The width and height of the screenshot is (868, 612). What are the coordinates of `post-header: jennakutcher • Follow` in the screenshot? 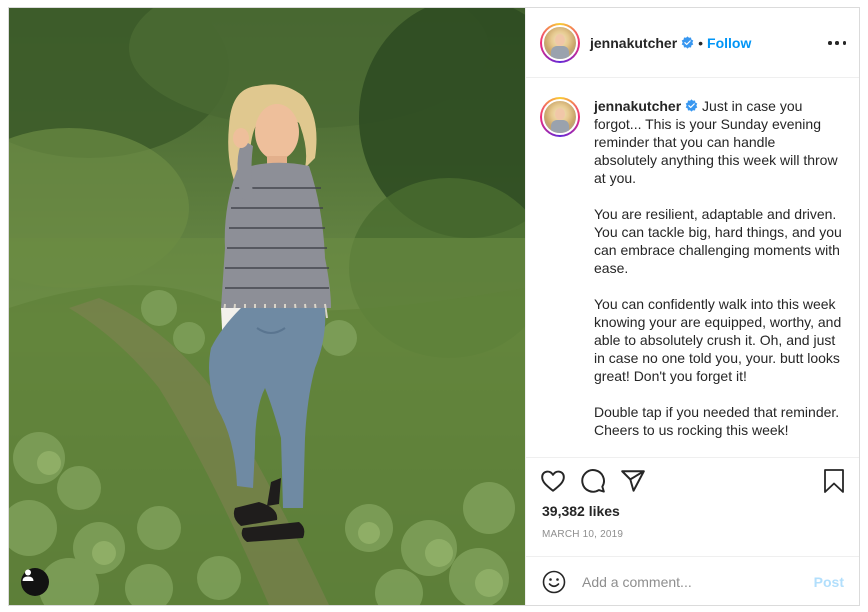 It's located at (692, 43).